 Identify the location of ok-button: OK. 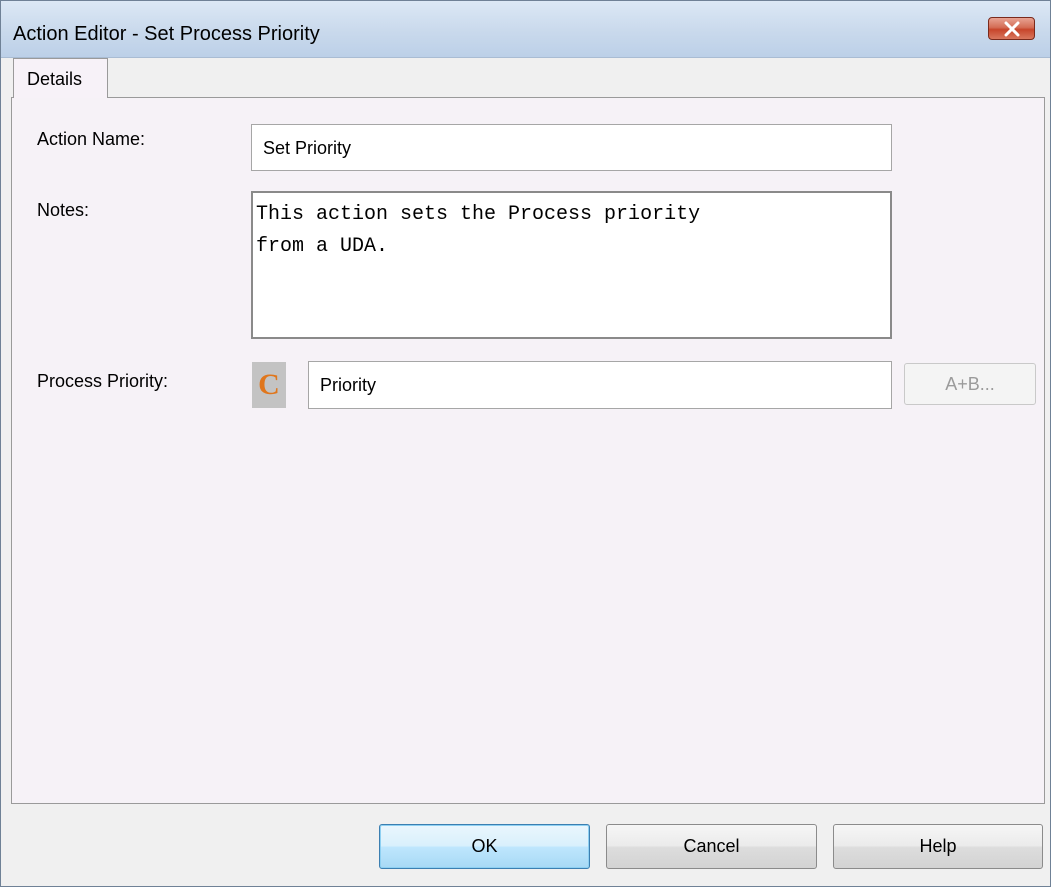
(484, 846).